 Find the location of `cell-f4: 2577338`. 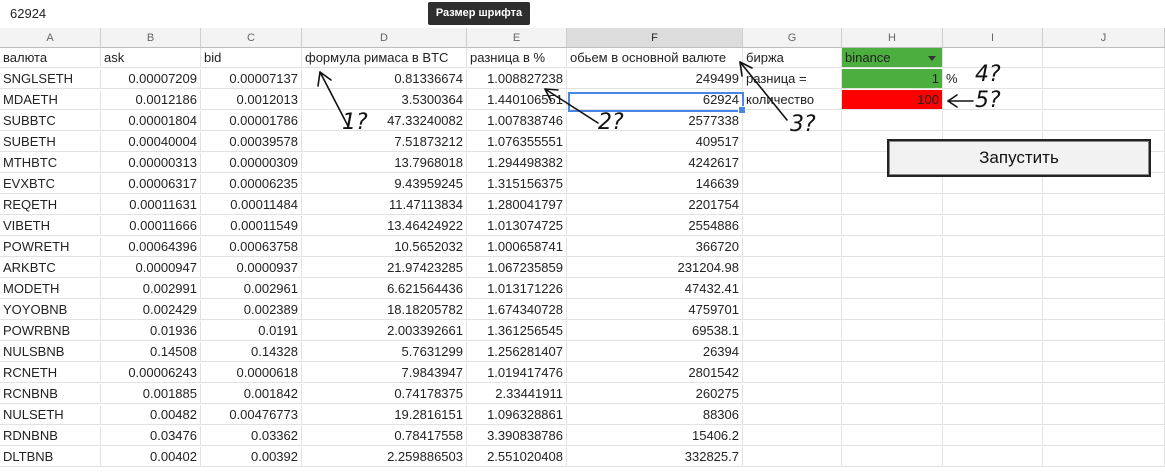

cell-f4: 2577338 is located at coordinates (655, 121).